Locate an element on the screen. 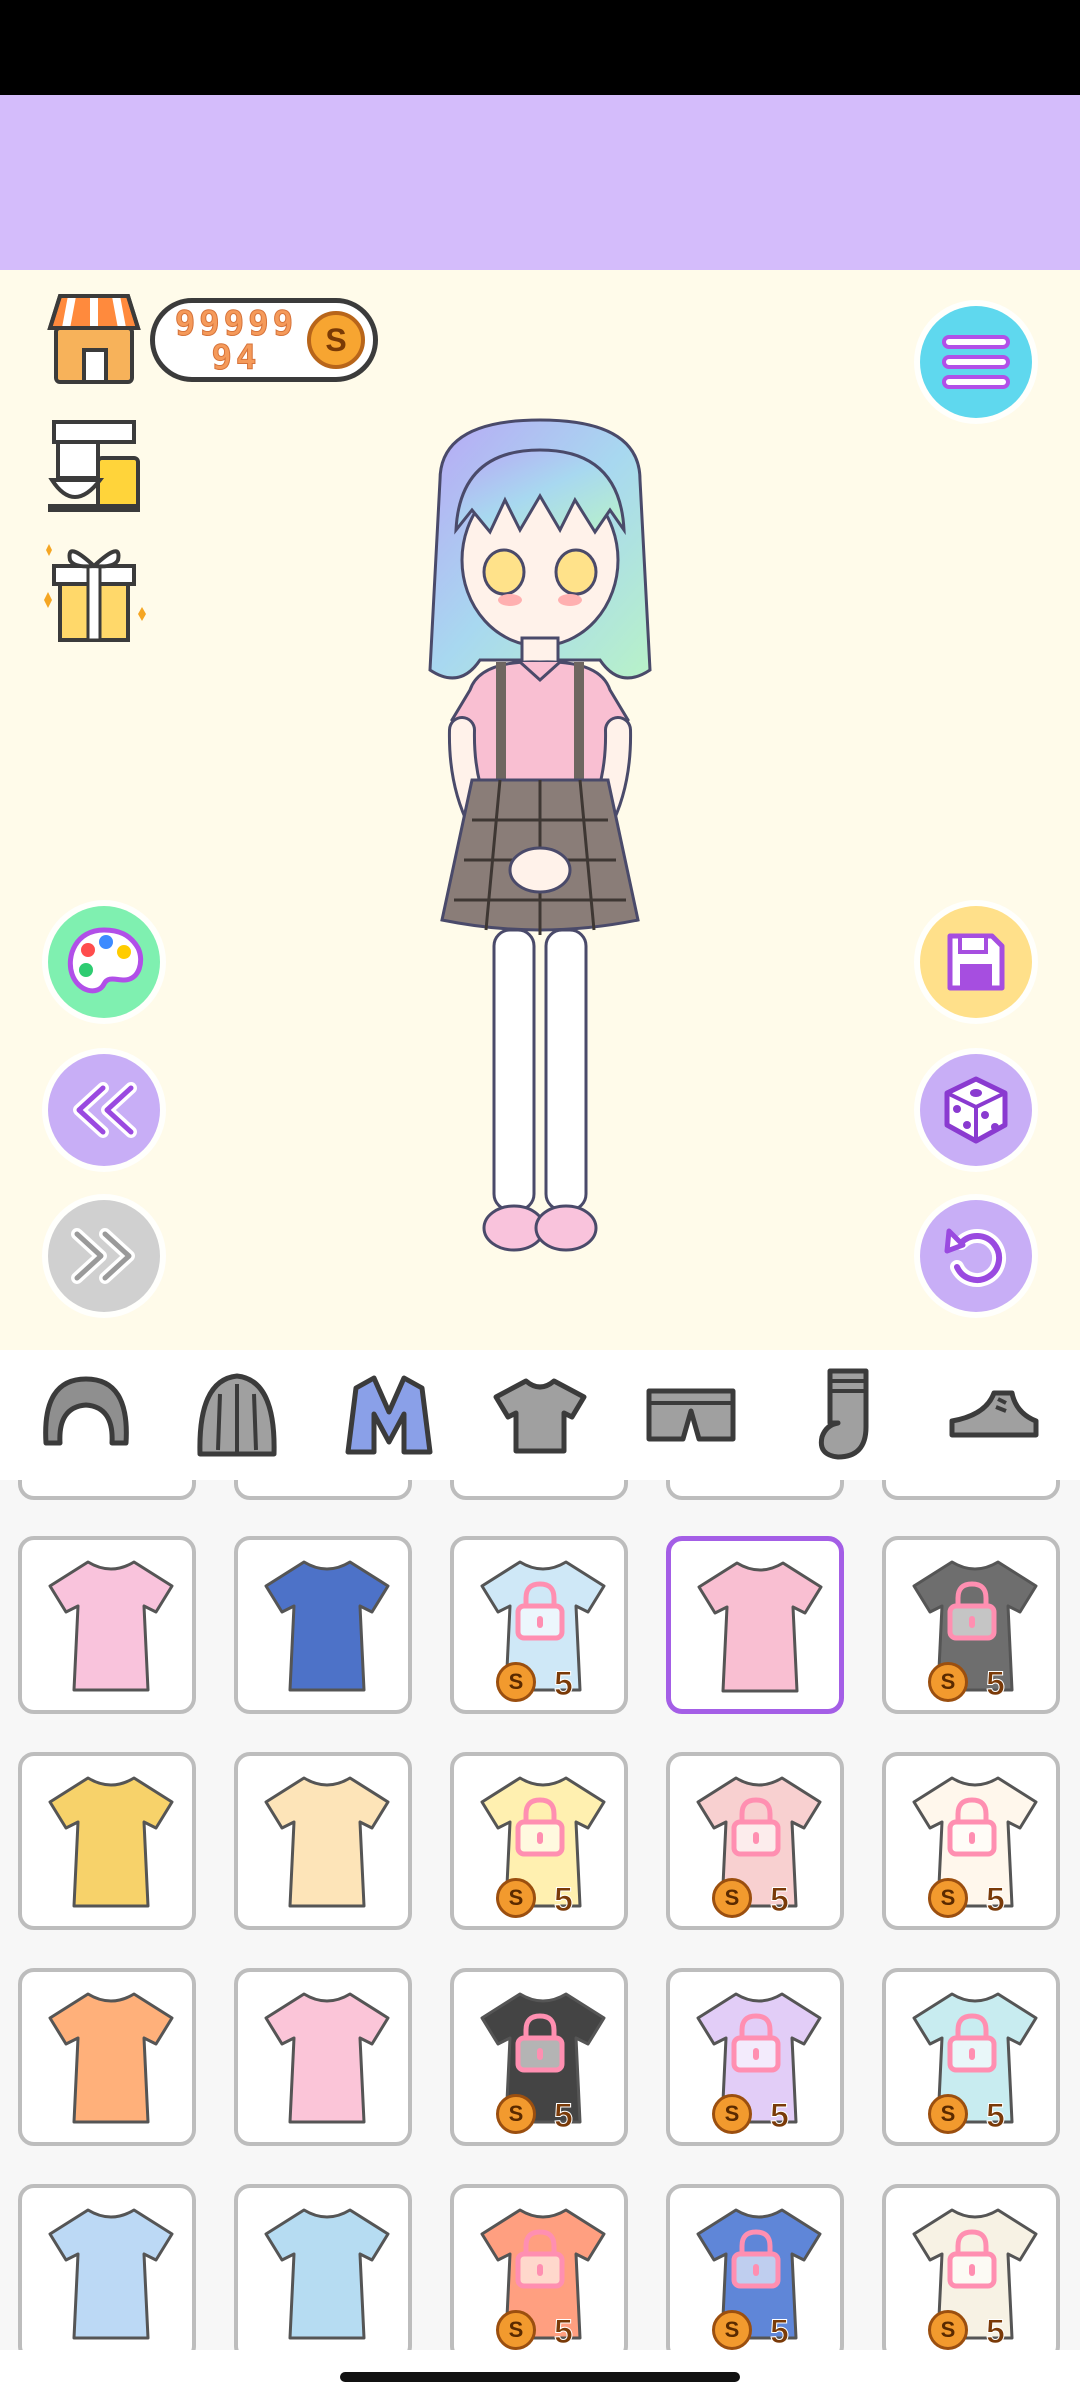 This screenshot has height=2400, width=1080. save-button is located at coordinates (976, 962).